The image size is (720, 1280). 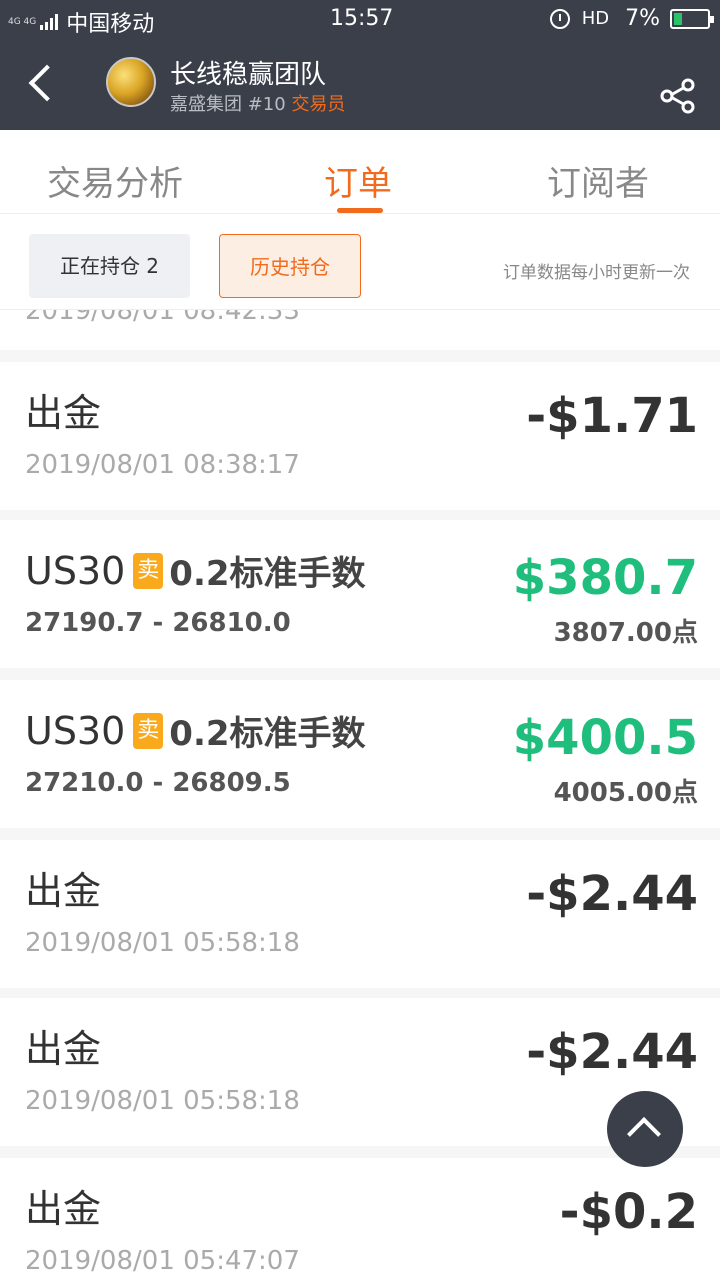 I want to click on order-points: 3807.00点, so click(x=625, y=633).